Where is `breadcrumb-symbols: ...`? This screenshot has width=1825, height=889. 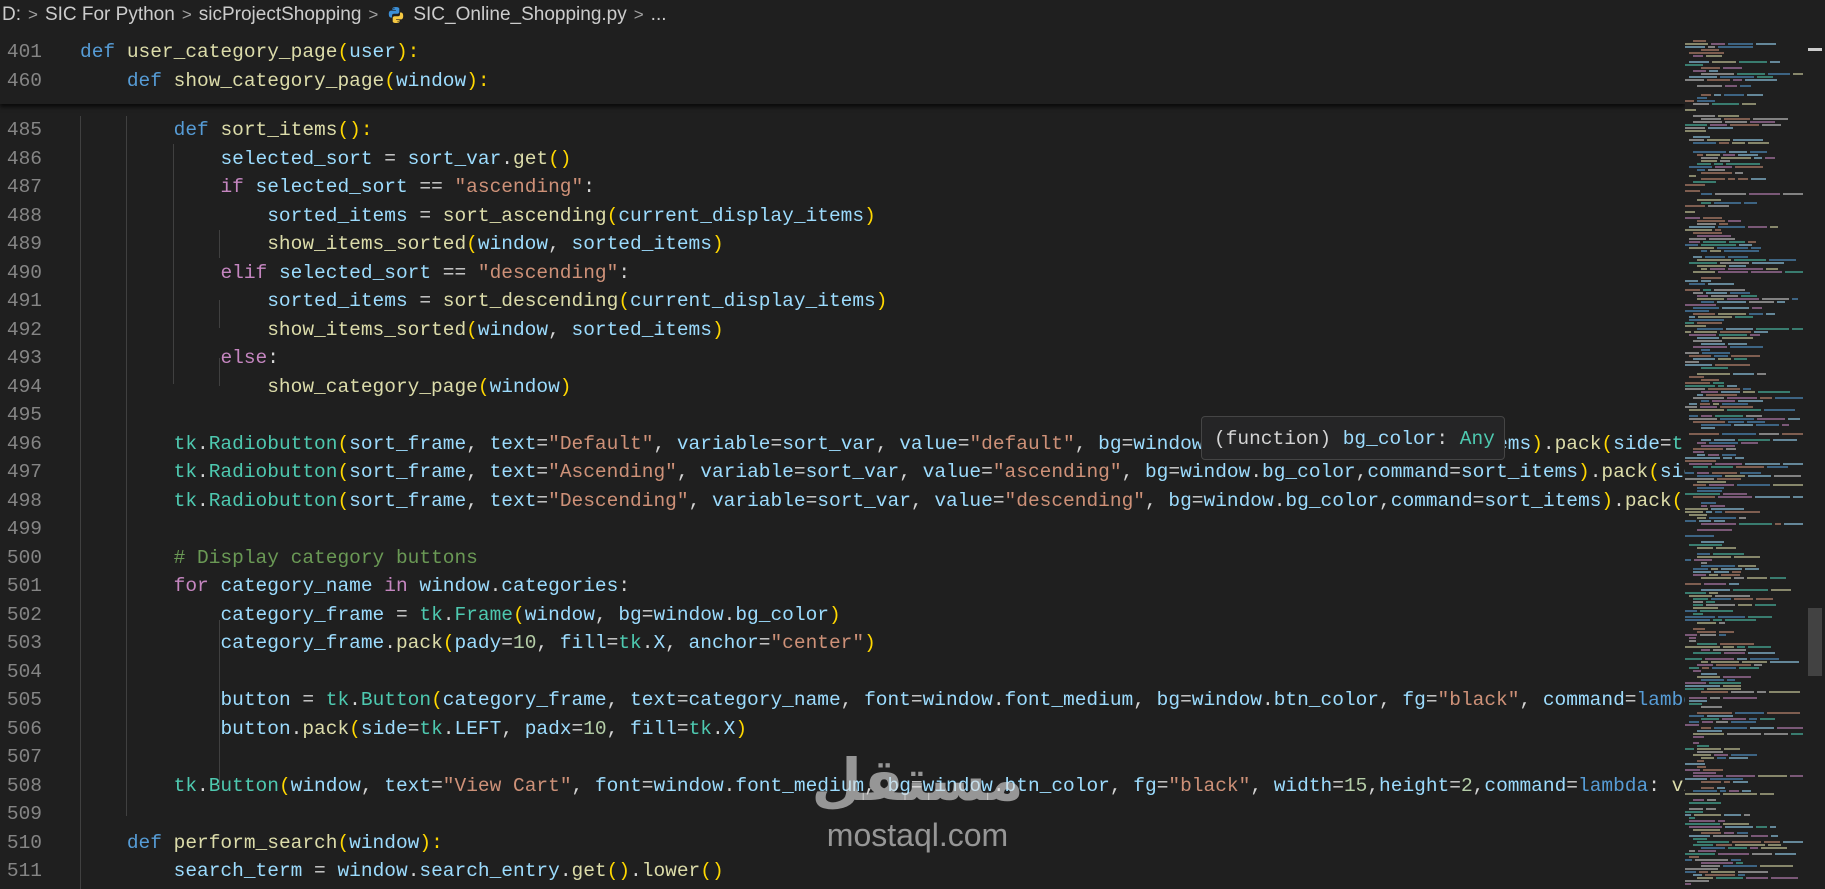
breadcrumb-symbols: ... is located at coordinates (659, 15).